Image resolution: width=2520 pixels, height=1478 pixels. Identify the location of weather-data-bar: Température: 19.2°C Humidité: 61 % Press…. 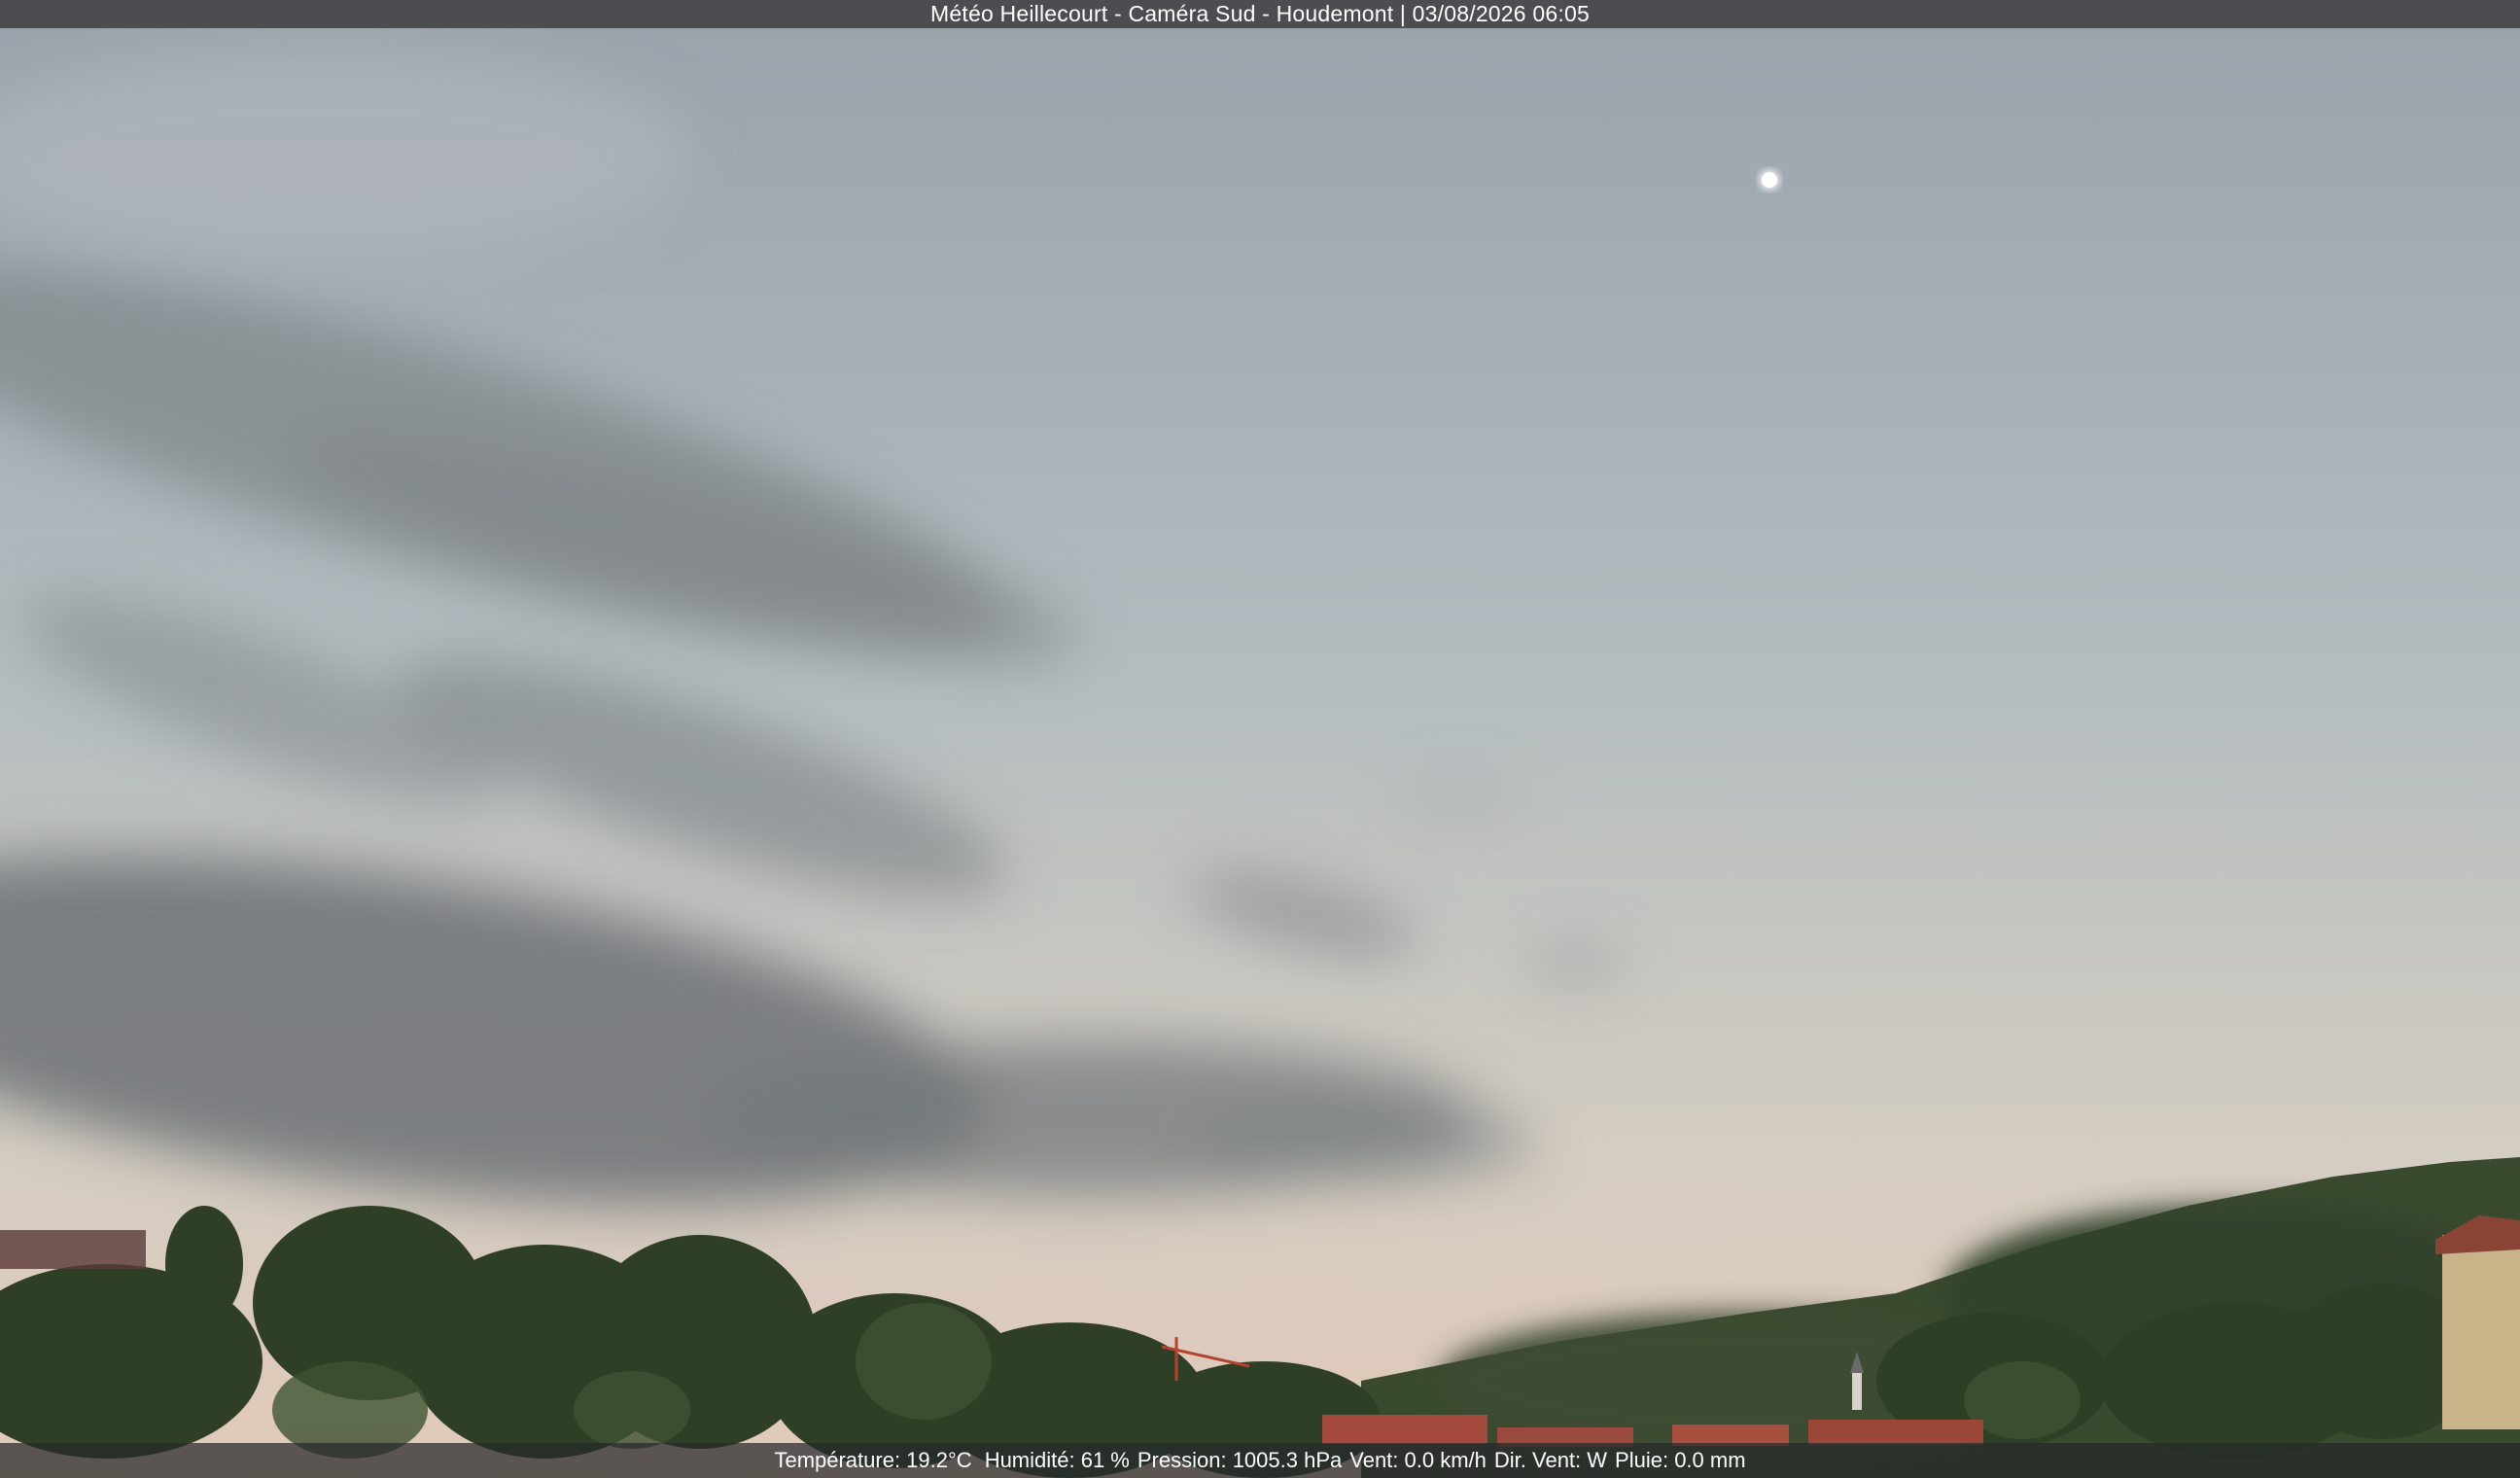
(1260, 1460).